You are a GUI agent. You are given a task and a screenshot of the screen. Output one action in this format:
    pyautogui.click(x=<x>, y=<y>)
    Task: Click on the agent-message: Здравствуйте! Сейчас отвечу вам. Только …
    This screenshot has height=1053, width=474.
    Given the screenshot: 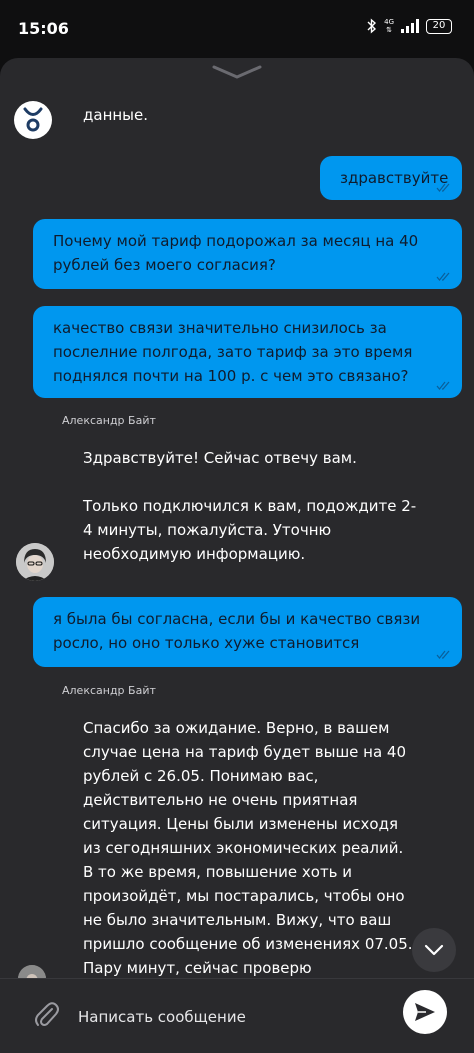 What is the action you would take?
    pyautogui.click(x=250, y=506)
    